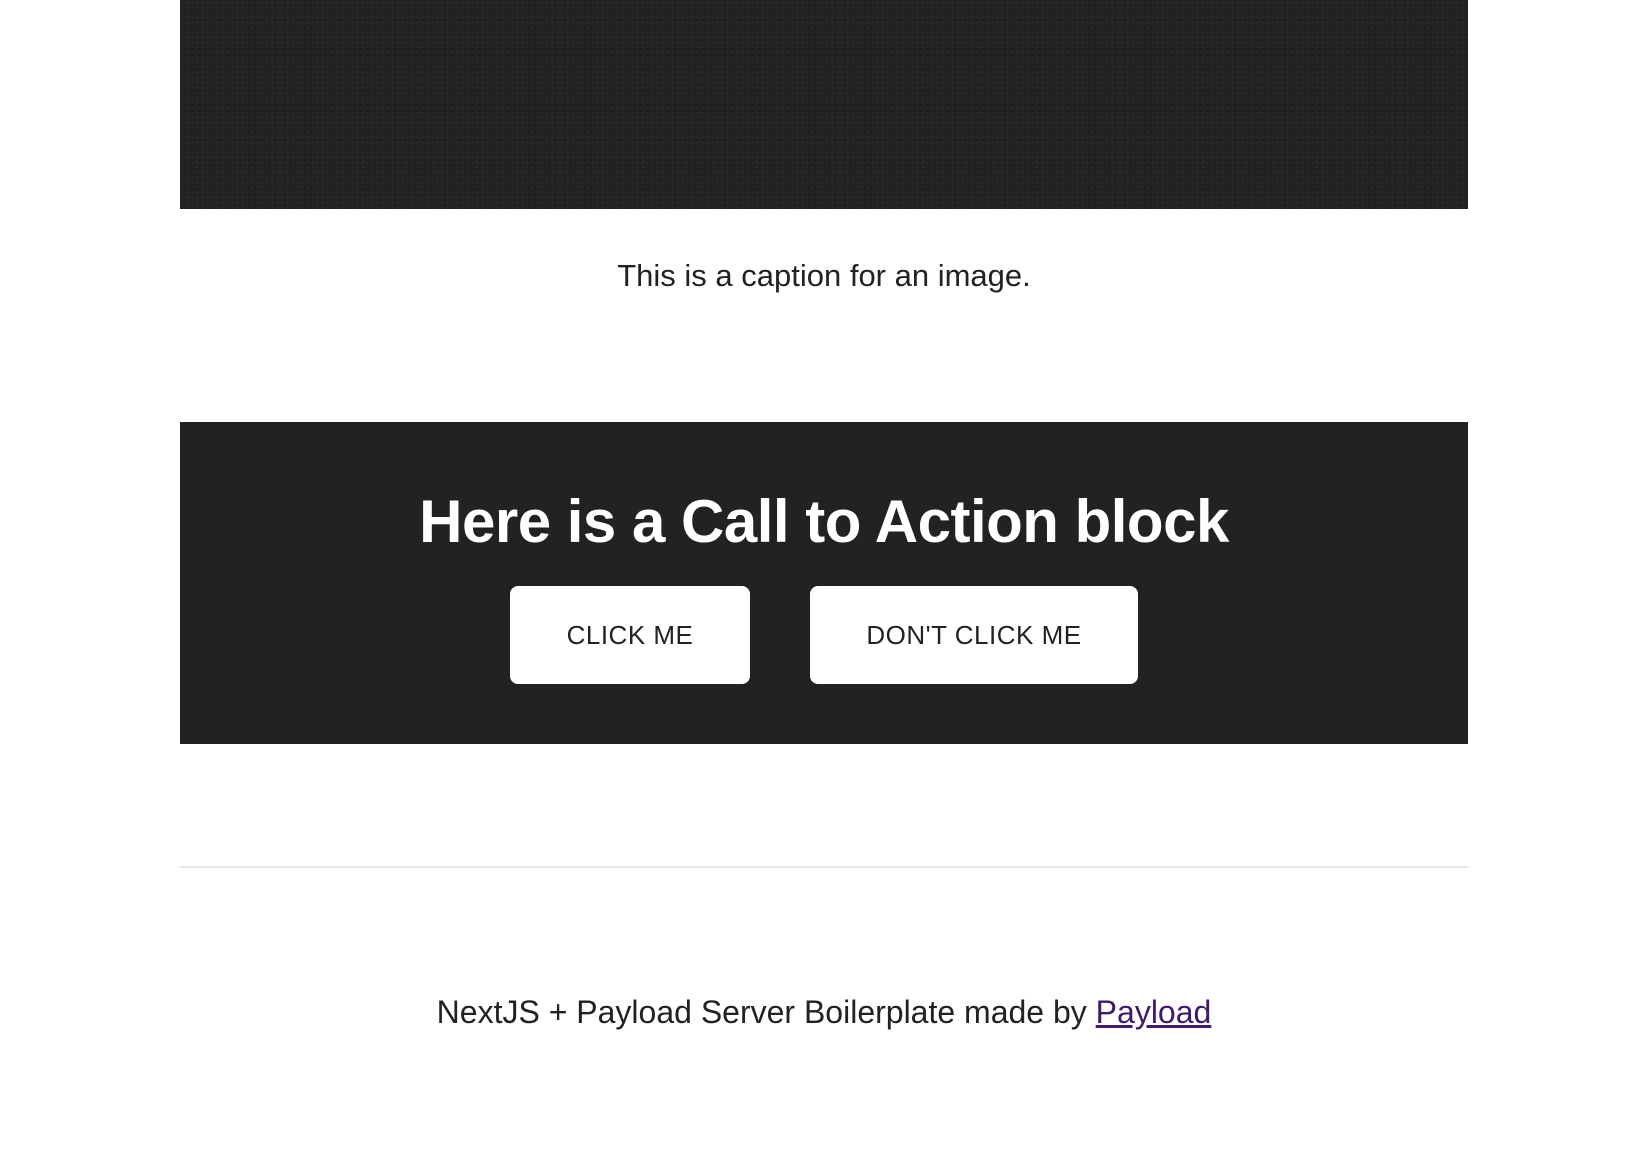  What do you see at coordinates (824, 104) in the screenshot?
I see `hero-image` at bounding box center [824, 104].